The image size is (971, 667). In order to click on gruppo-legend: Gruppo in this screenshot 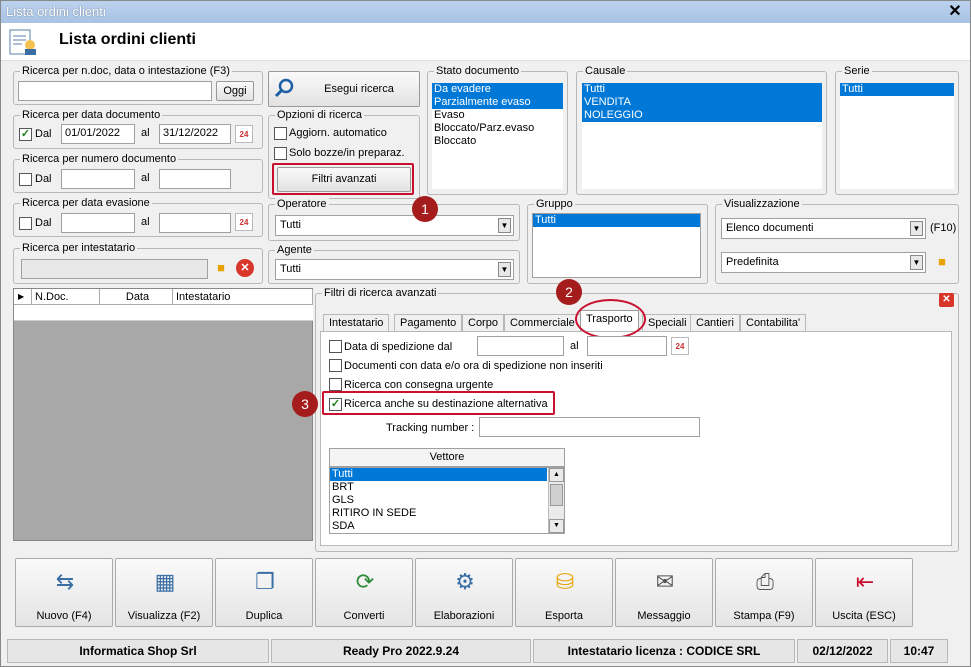, I will do `click(554, 204)`.